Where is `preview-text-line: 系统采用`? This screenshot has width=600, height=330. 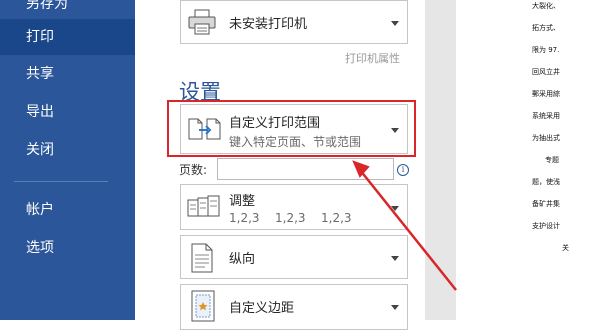
preview-text-line: 系统采用 is located at coordinates (546, 116).